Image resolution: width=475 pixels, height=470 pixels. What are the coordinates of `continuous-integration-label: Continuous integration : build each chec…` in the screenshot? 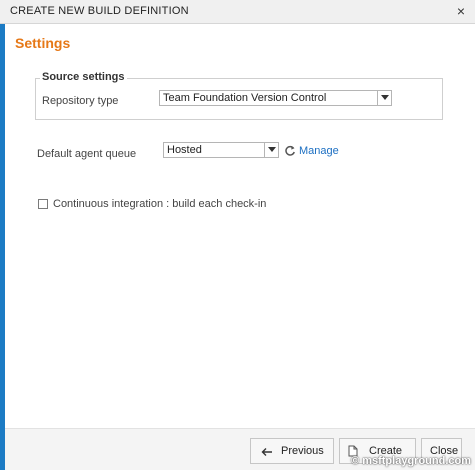 It's located at (160, 204).